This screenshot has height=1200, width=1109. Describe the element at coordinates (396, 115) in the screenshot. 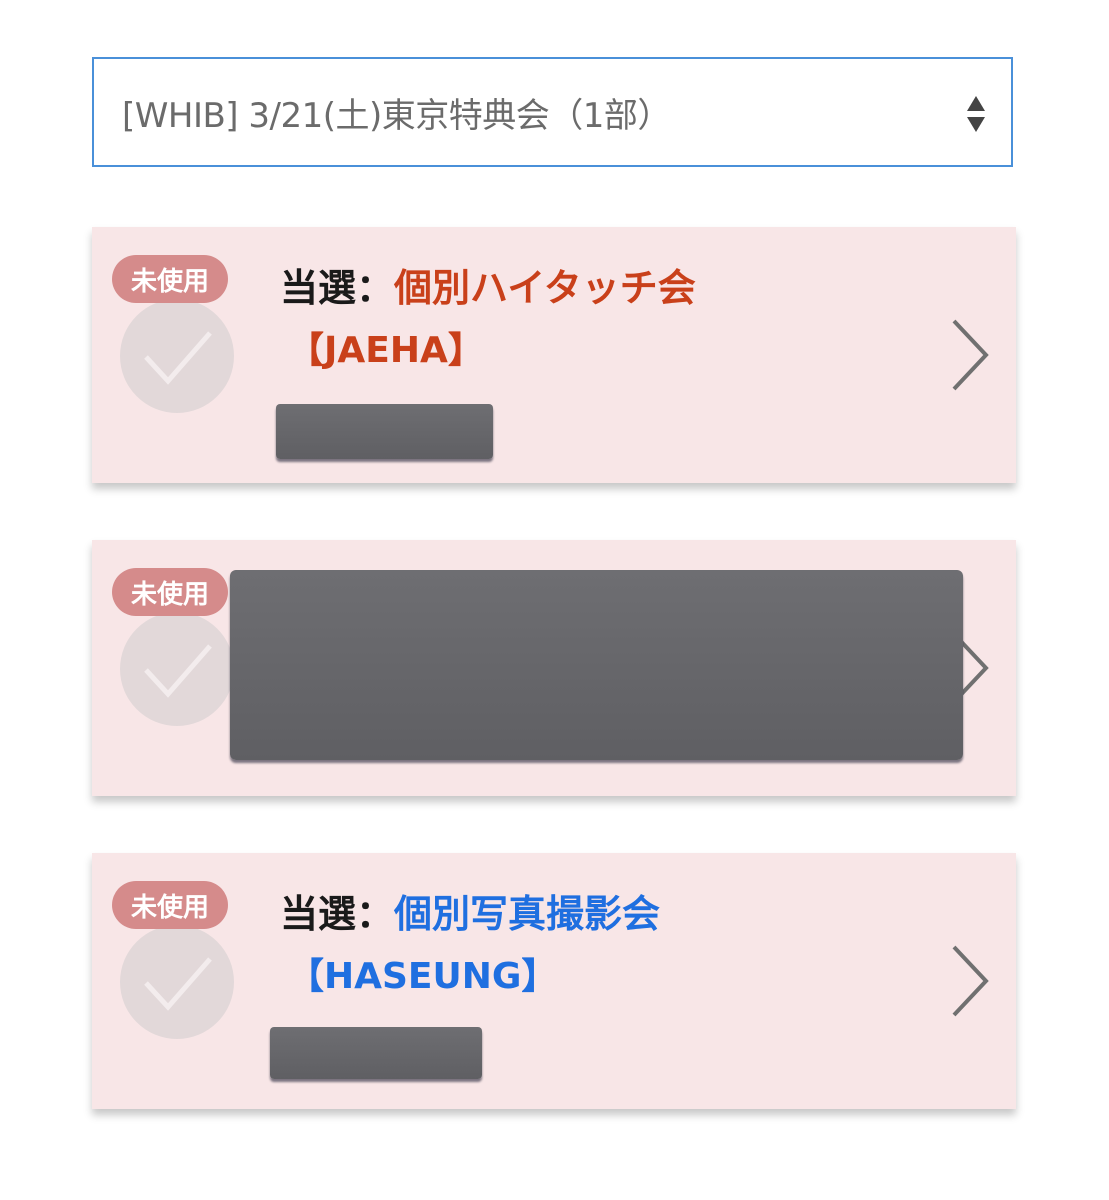

I see `event-select-value: [WHIB] 3/21(土)東京特典会（1部）` at that location.